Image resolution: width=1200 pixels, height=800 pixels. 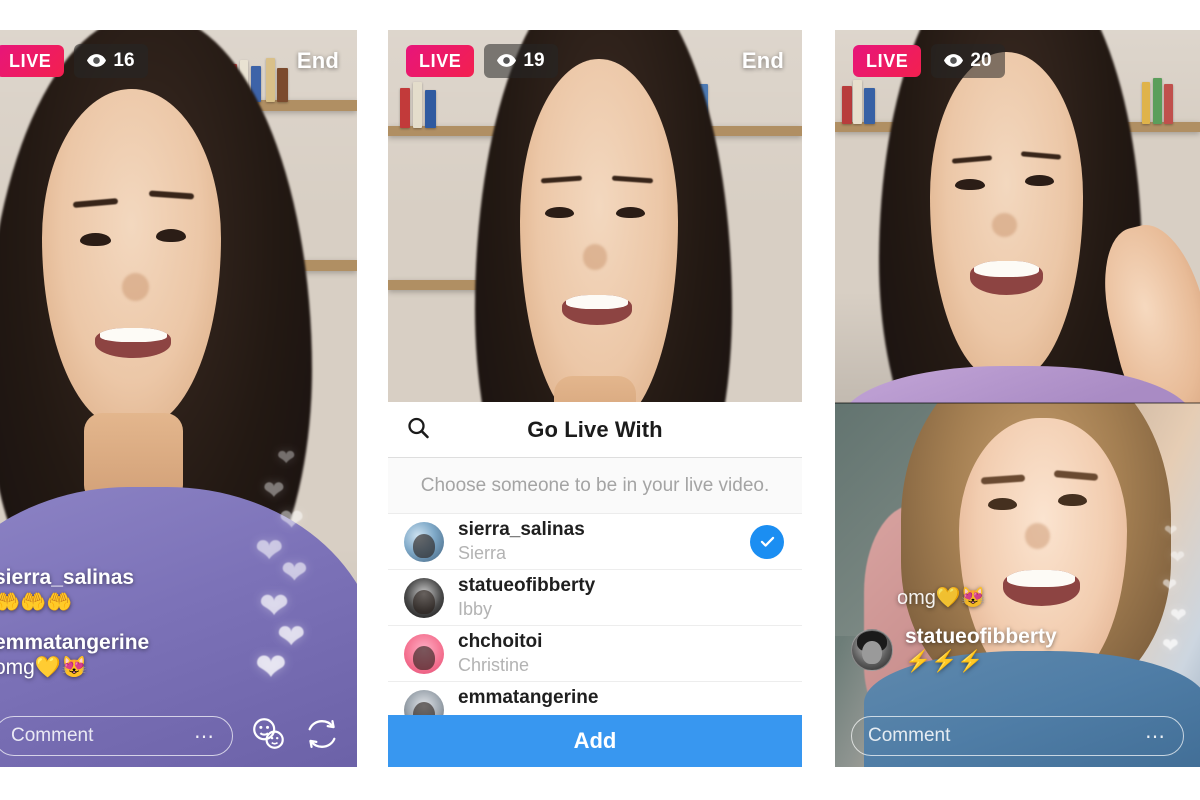 I want to click on list-item: chchoitoi Christine, so click(x=595, y=654).